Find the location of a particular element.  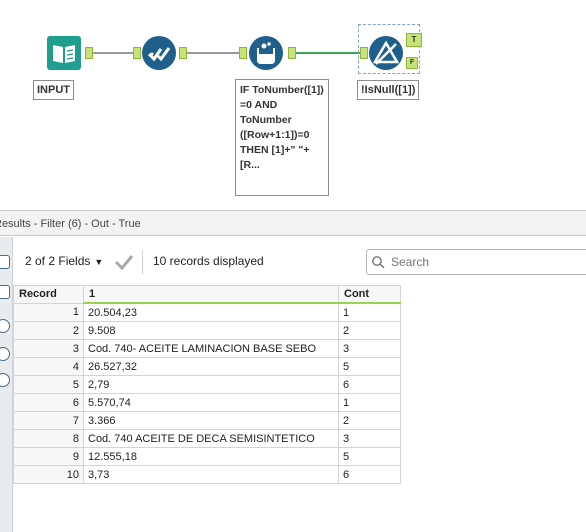

value-cell: 5.570,74 is located at coordinates (211, 402).